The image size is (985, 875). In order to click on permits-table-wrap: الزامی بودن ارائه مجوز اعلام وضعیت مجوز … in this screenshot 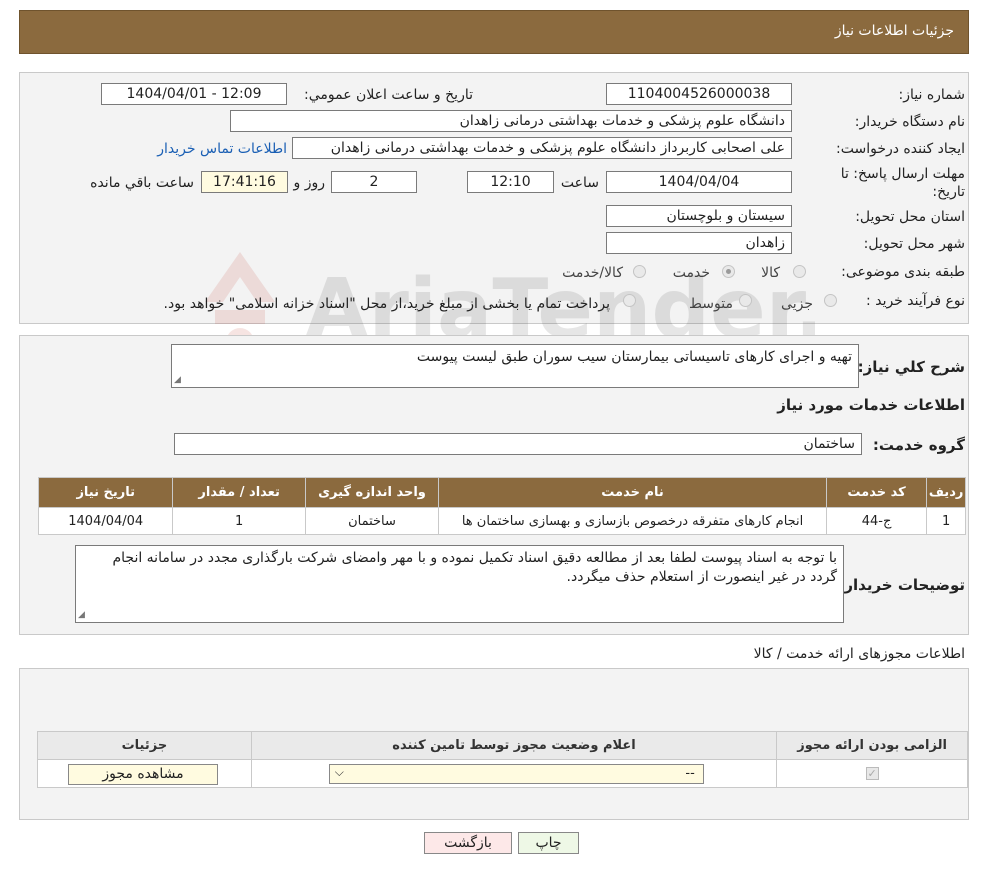, I will do `click(502, 759)`.